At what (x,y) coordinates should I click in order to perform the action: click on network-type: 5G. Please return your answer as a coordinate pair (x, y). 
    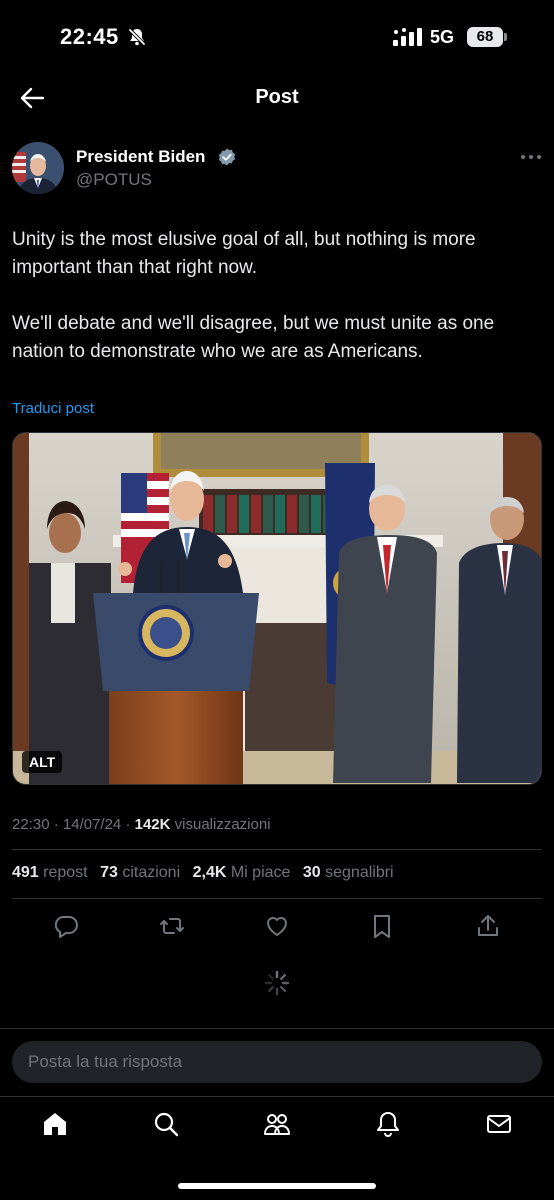
    Looking at the image, I should click on (442, 37).